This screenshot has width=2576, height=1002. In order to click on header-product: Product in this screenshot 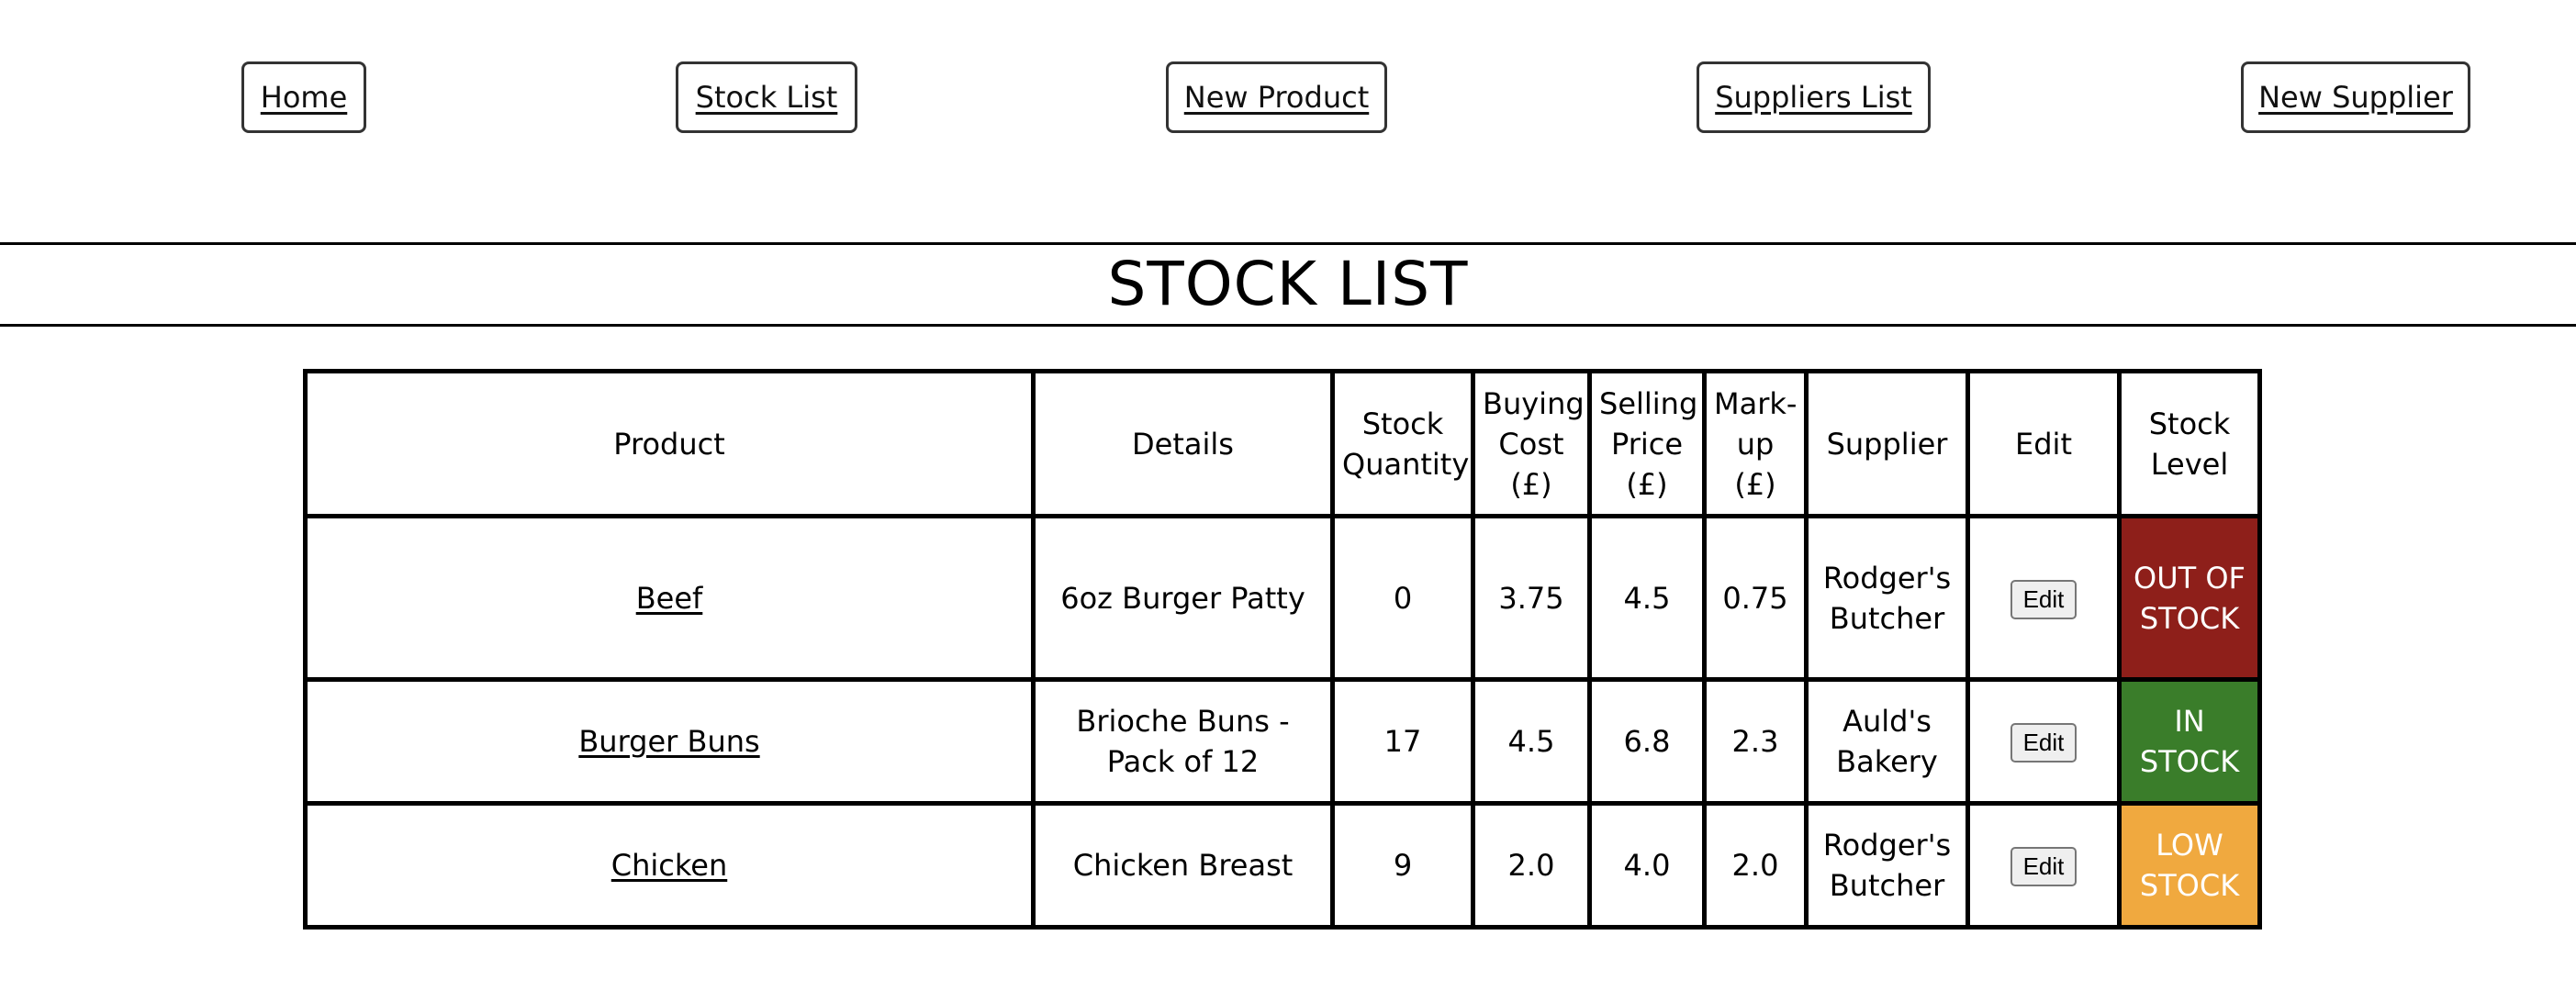, I will do `click(669, 443)`.